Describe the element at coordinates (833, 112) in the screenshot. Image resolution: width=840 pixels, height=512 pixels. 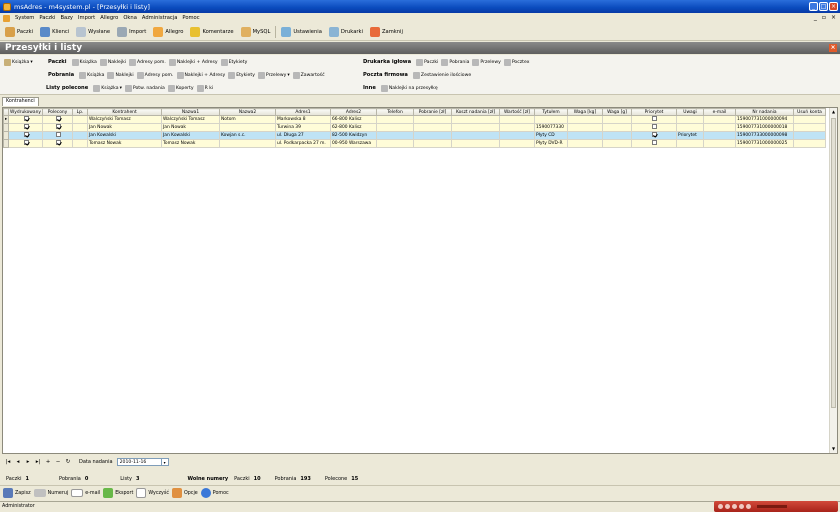
I see `scroll-up-icon: ▲` at that location.